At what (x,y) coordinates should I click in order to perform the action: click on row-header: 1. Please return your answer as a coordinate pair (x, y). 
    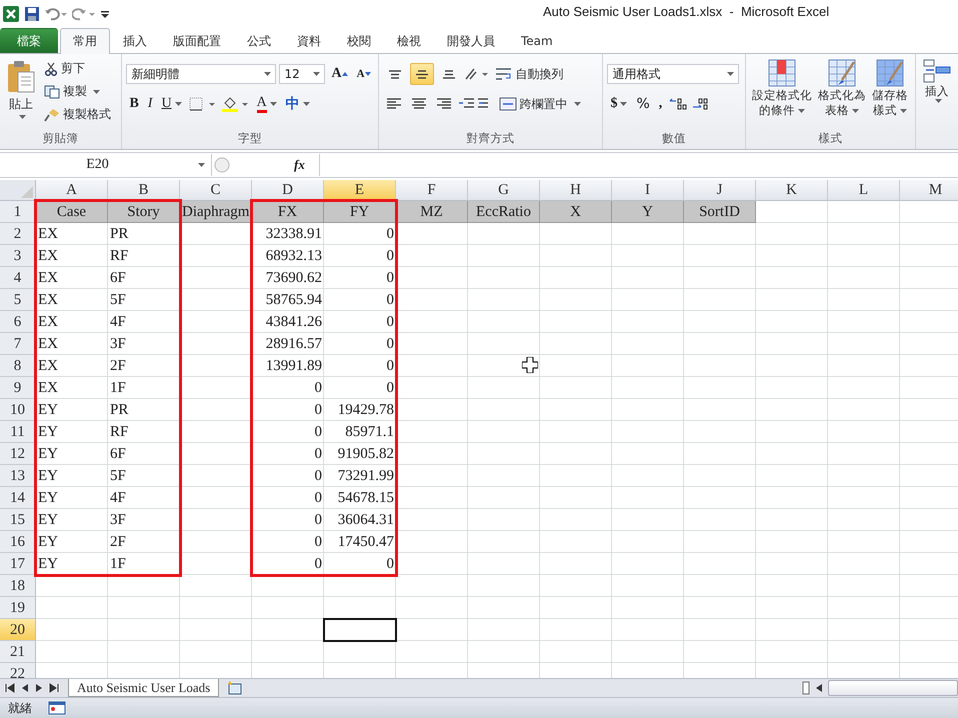
    Looking at the image, I should click on (18, 212).